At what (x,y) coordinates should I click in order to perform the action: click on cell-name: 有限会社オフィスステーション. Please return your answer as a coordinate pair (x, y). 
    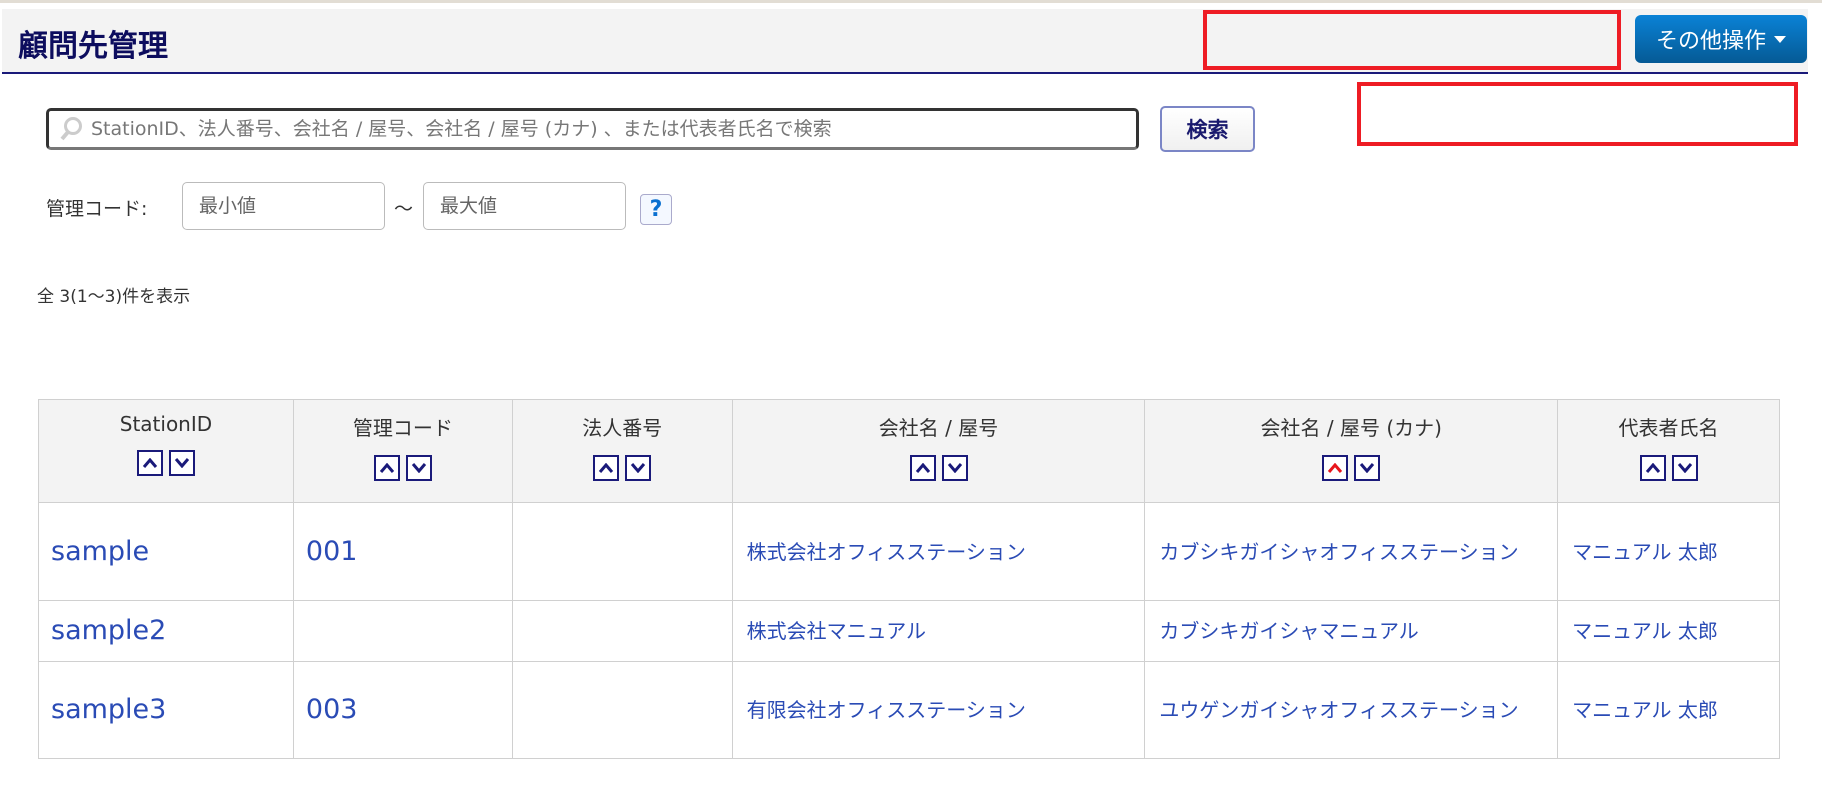
    Looking at the image, I should click on (938, 710).